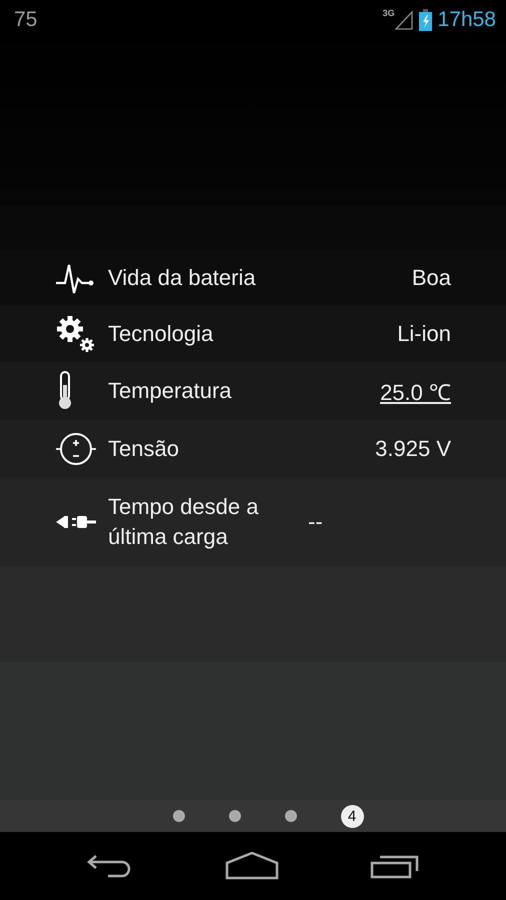 The image size is (506, 900). What do you see at coordinates (424, 333) in the screenshot?
I see `row-value: Li-ion` at bounding box center [424, 333].